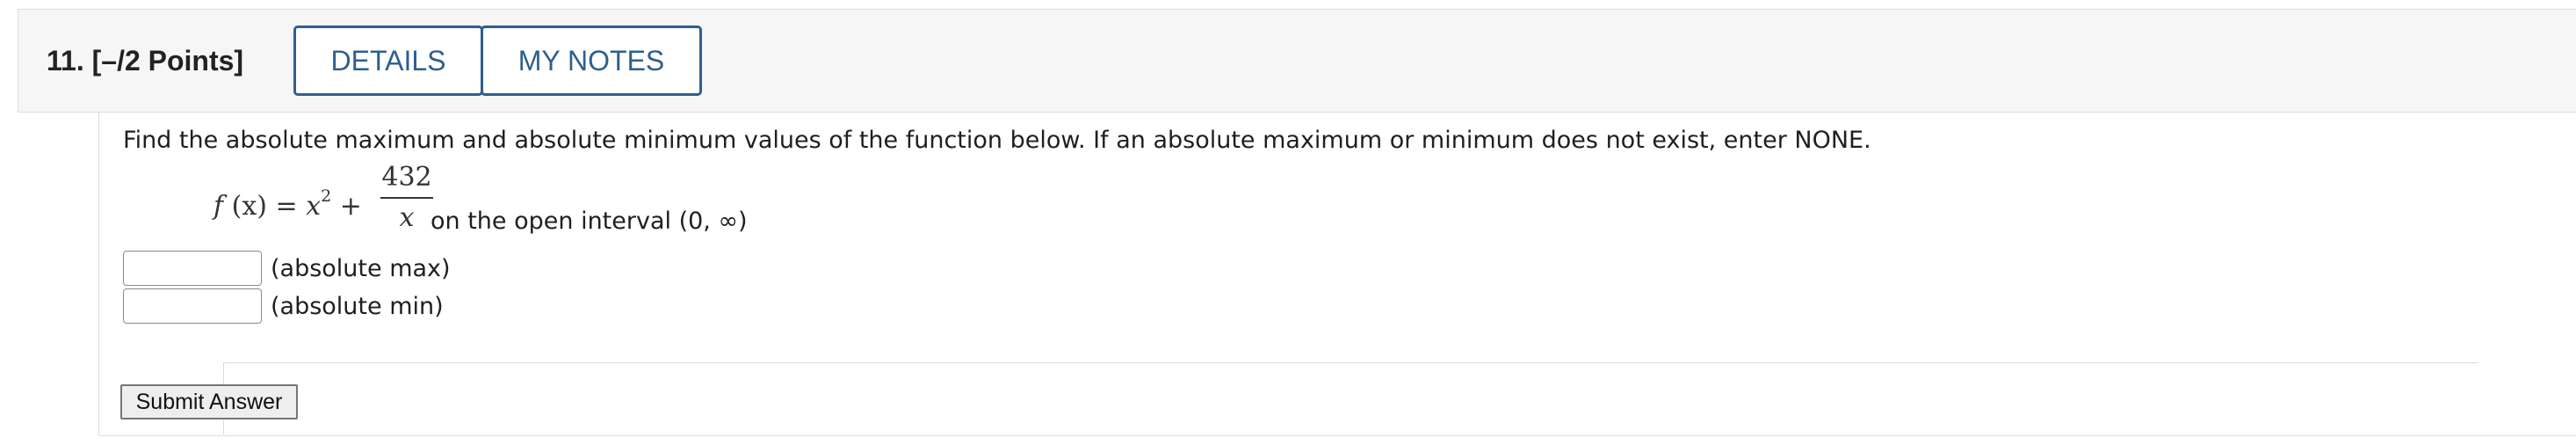 The width and height of the screenshot is (2576, 445). I want to click on submit-answer-button: Submit Answer, so click(209, 401).